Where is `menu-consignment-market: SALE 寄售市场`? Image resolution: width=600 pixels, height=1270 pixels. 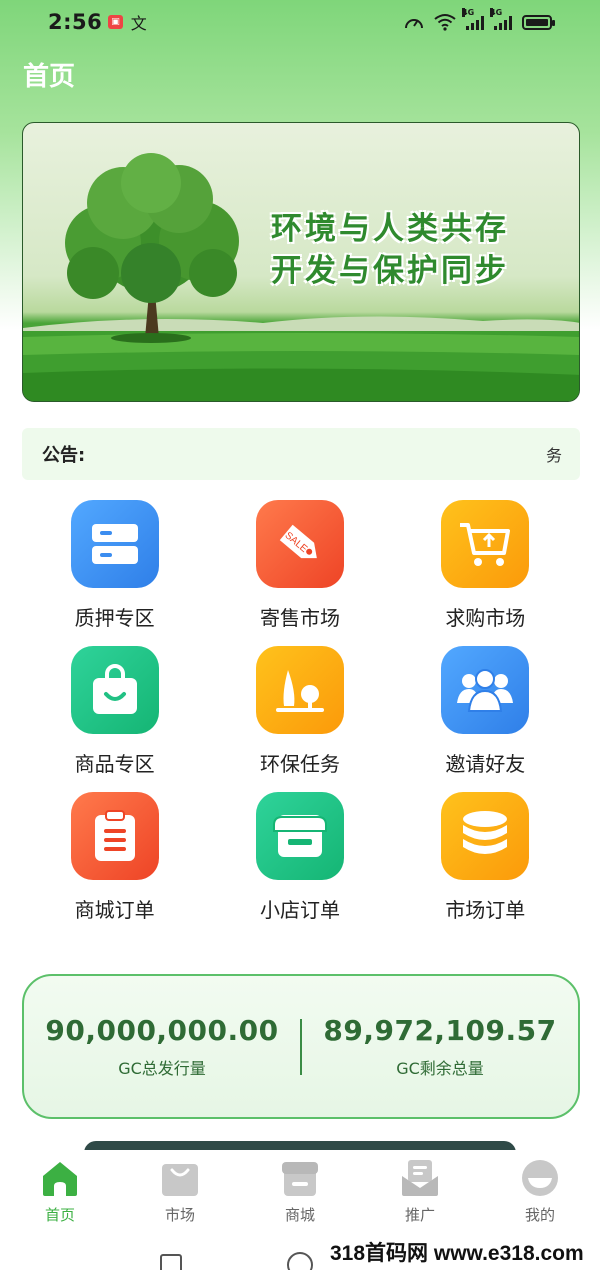 menu-consignment-market: SALE 寄售市场 is located at coordinates (299, 565).